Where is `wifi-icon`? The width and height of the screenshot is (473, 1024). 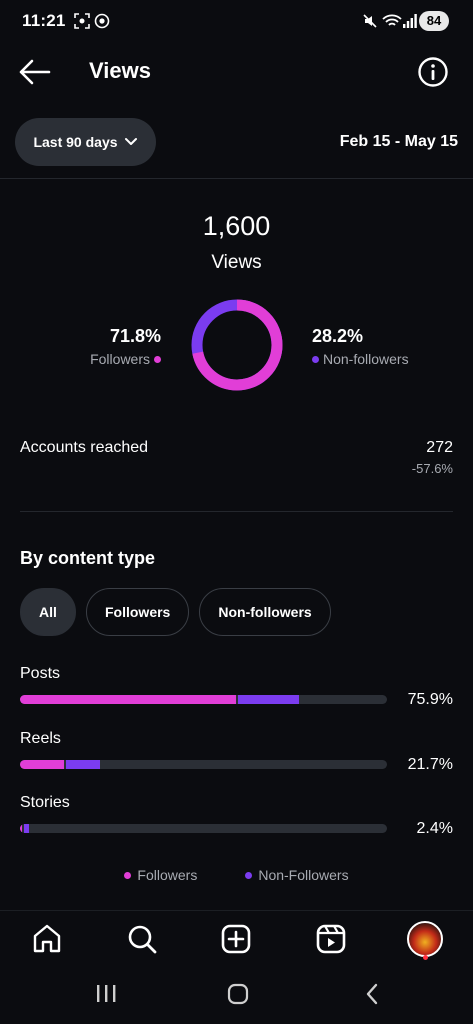
wifi-icon is located at coordinates (392, 20).